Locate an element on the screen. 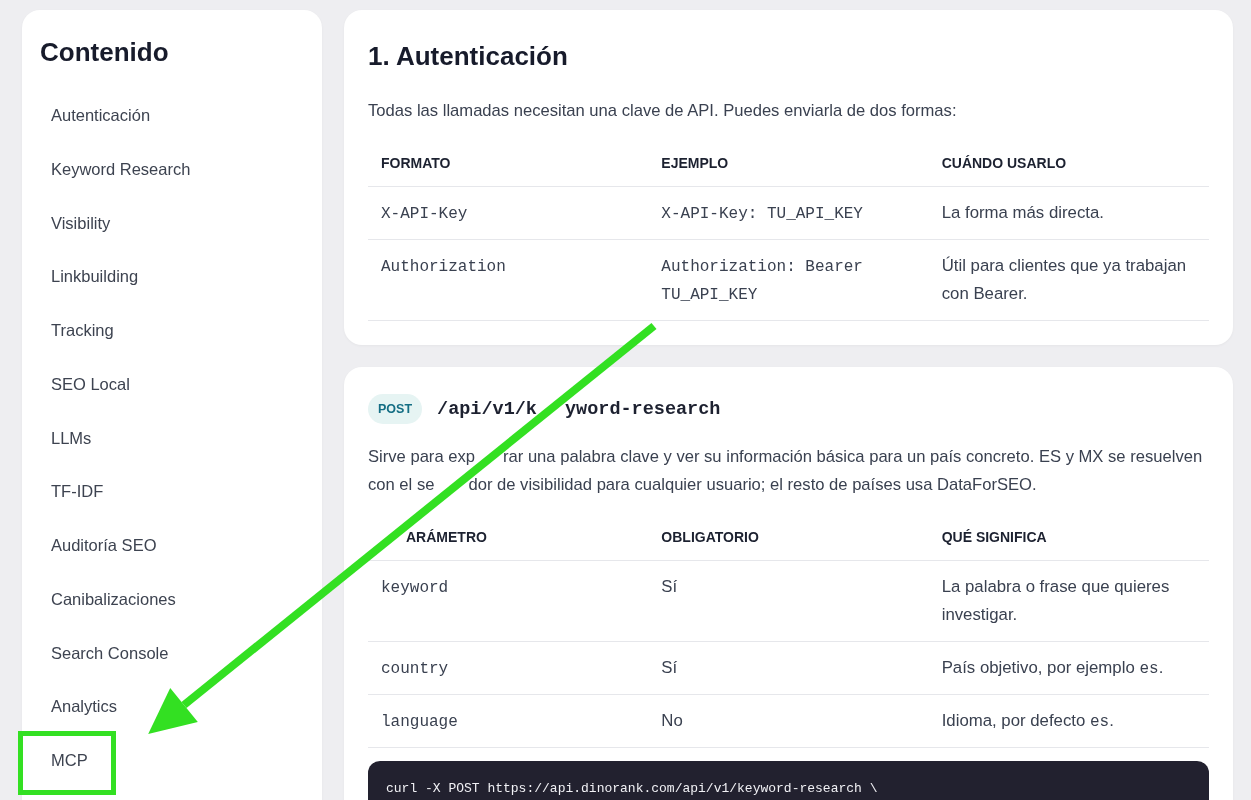  section-description: Todas las llamadas necesitan una clave de API. Puedes enviarla de dos formas: is located at coordinates (663, 111).